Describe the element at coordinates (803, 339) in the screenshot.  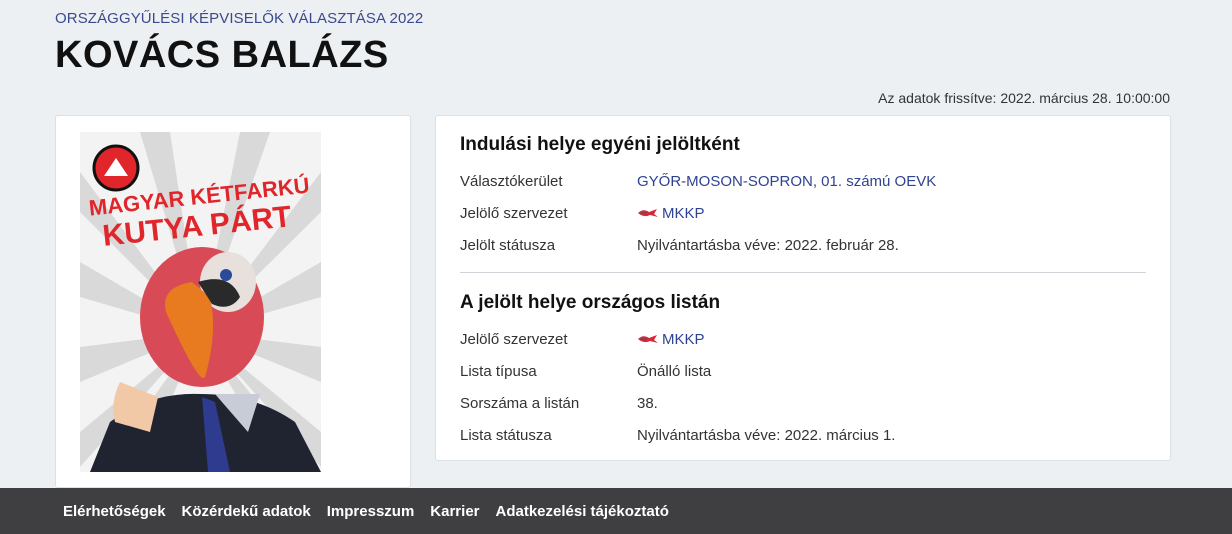
I see `list-org-row: Jelölő szervezet MKKP` at that location.